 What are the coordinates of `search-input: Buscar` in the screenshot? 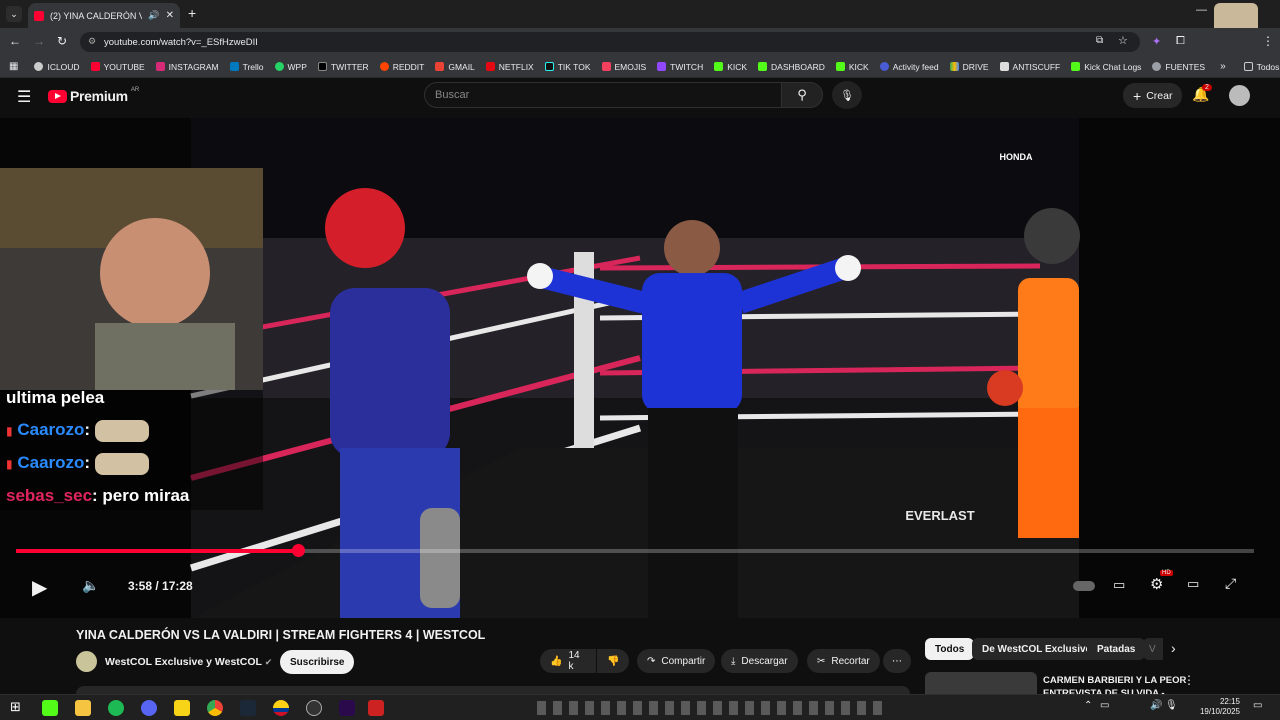 It's located at (603, 95).